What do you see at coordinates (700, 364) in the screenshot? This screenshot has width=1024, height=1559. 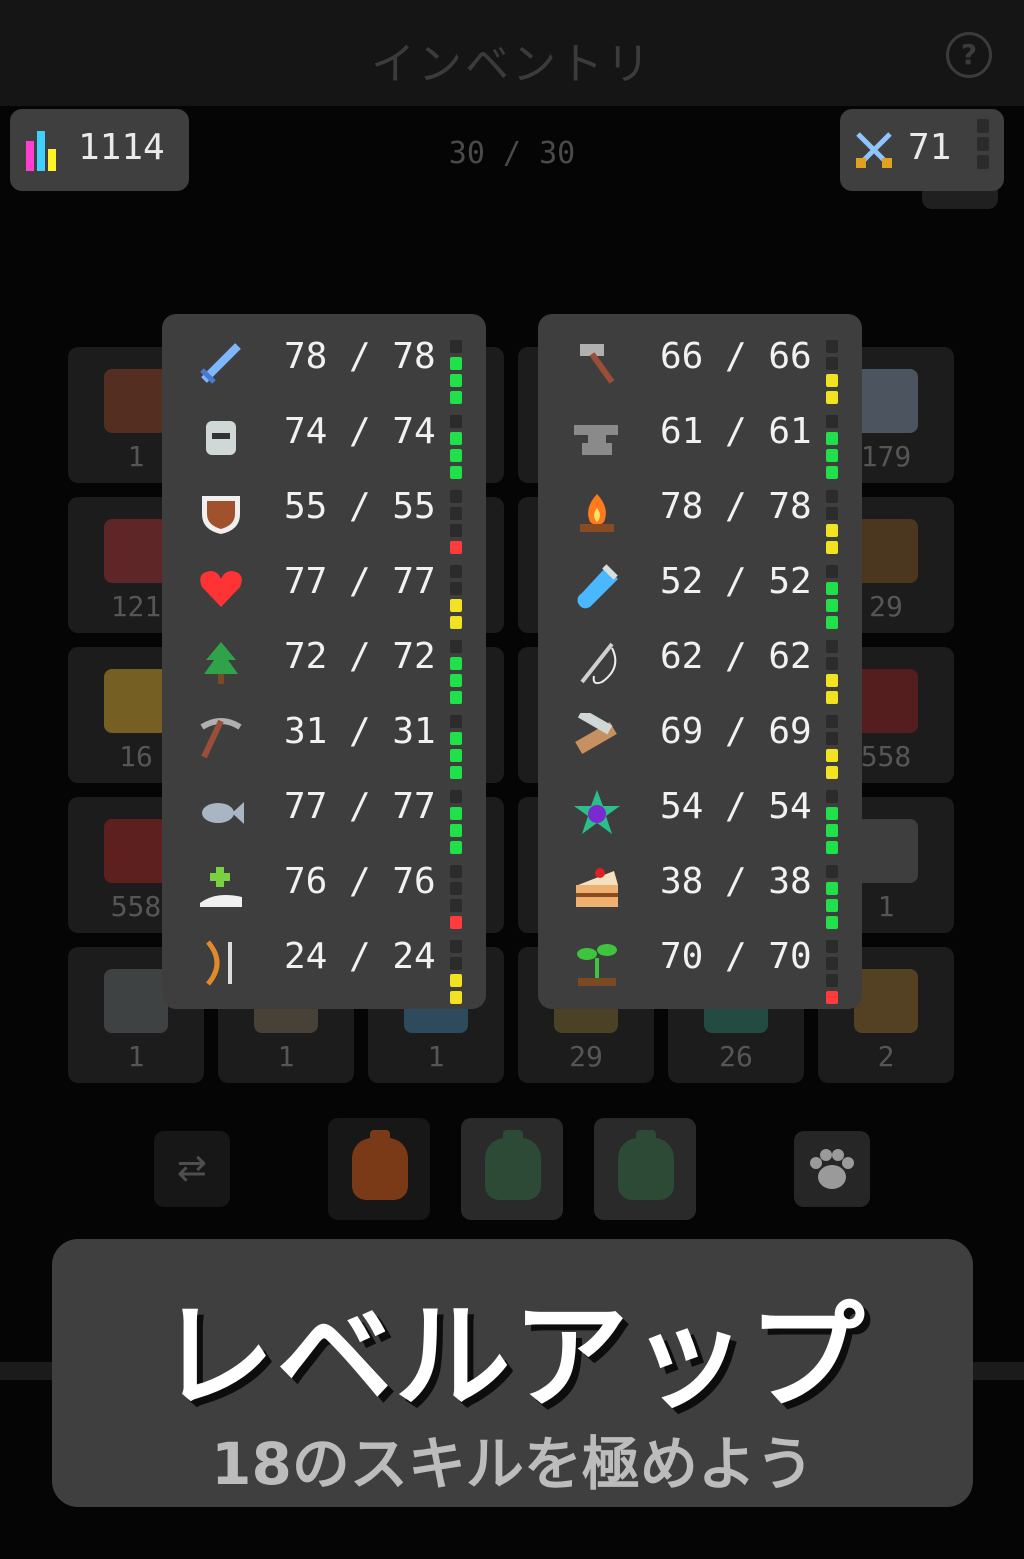 I see `skill-row: 66 / 66` at bounding box center [700, 364].